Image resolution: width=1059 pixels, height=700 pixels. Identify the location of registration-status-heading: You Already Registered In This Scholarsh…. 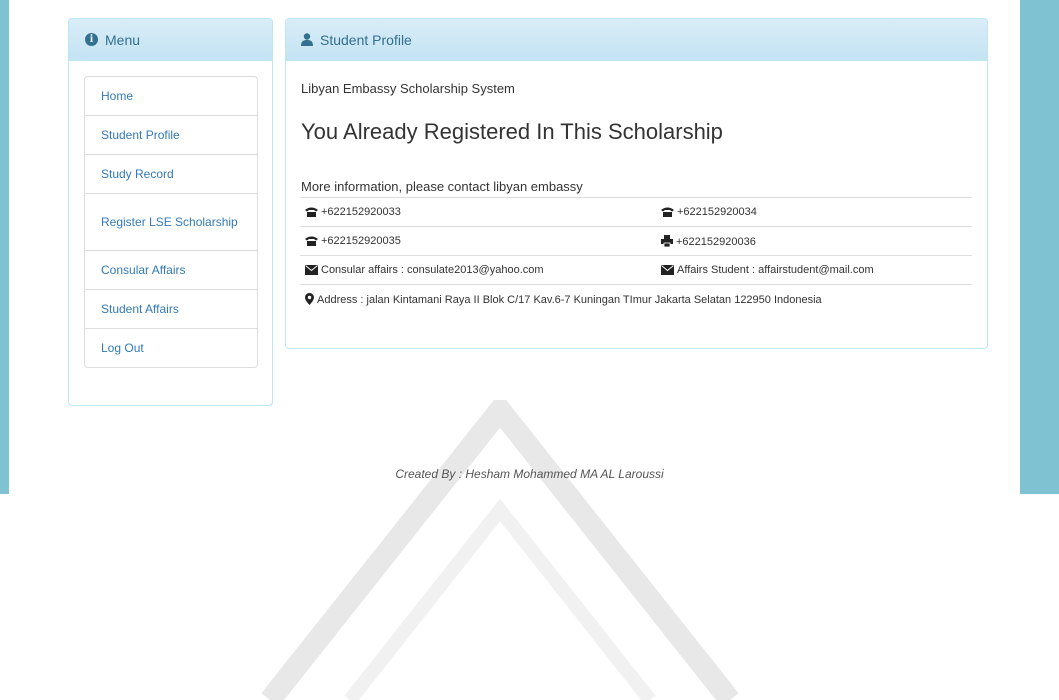
(512, 131).